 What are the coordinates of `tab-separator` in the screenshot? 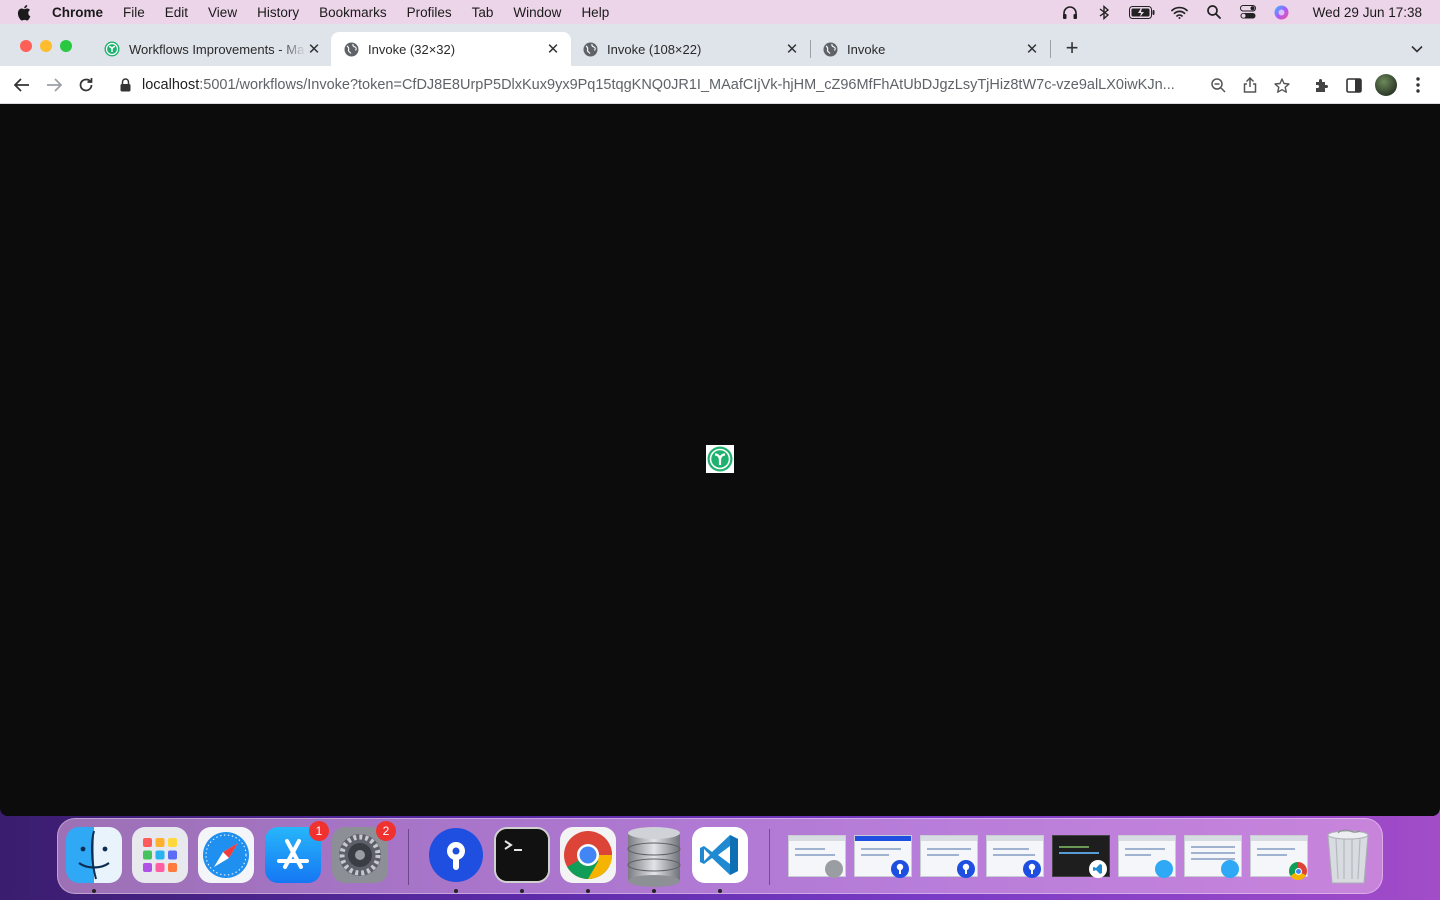 It's located at (1050, 49).